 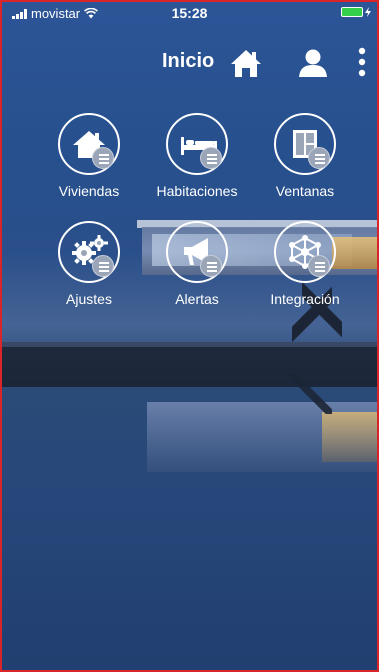 What do you see at coordinates (89, 191) in the screenshot?
I see `tile-label: Viviendas` at bounding box center [89, 191].